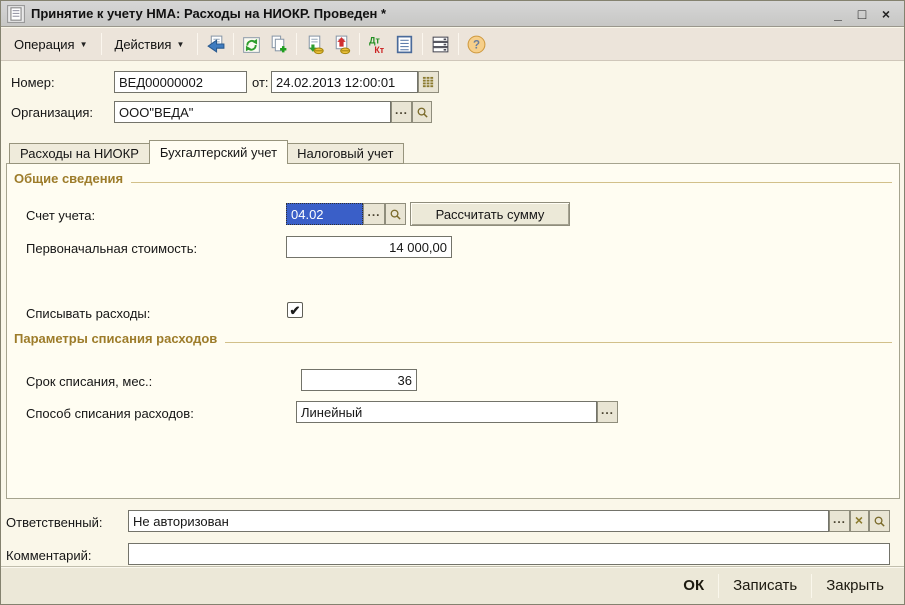  I want to click on copy-button, so click(278, 44).